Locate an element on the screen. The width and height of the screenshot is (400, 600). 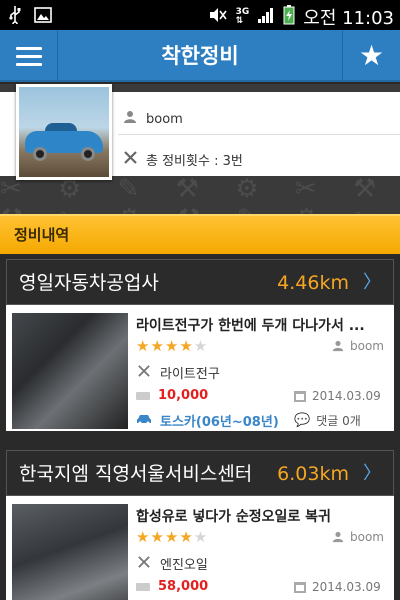
maintenance-count: 총 정비횟수 : 3번 is located at coordinates (194, 161).